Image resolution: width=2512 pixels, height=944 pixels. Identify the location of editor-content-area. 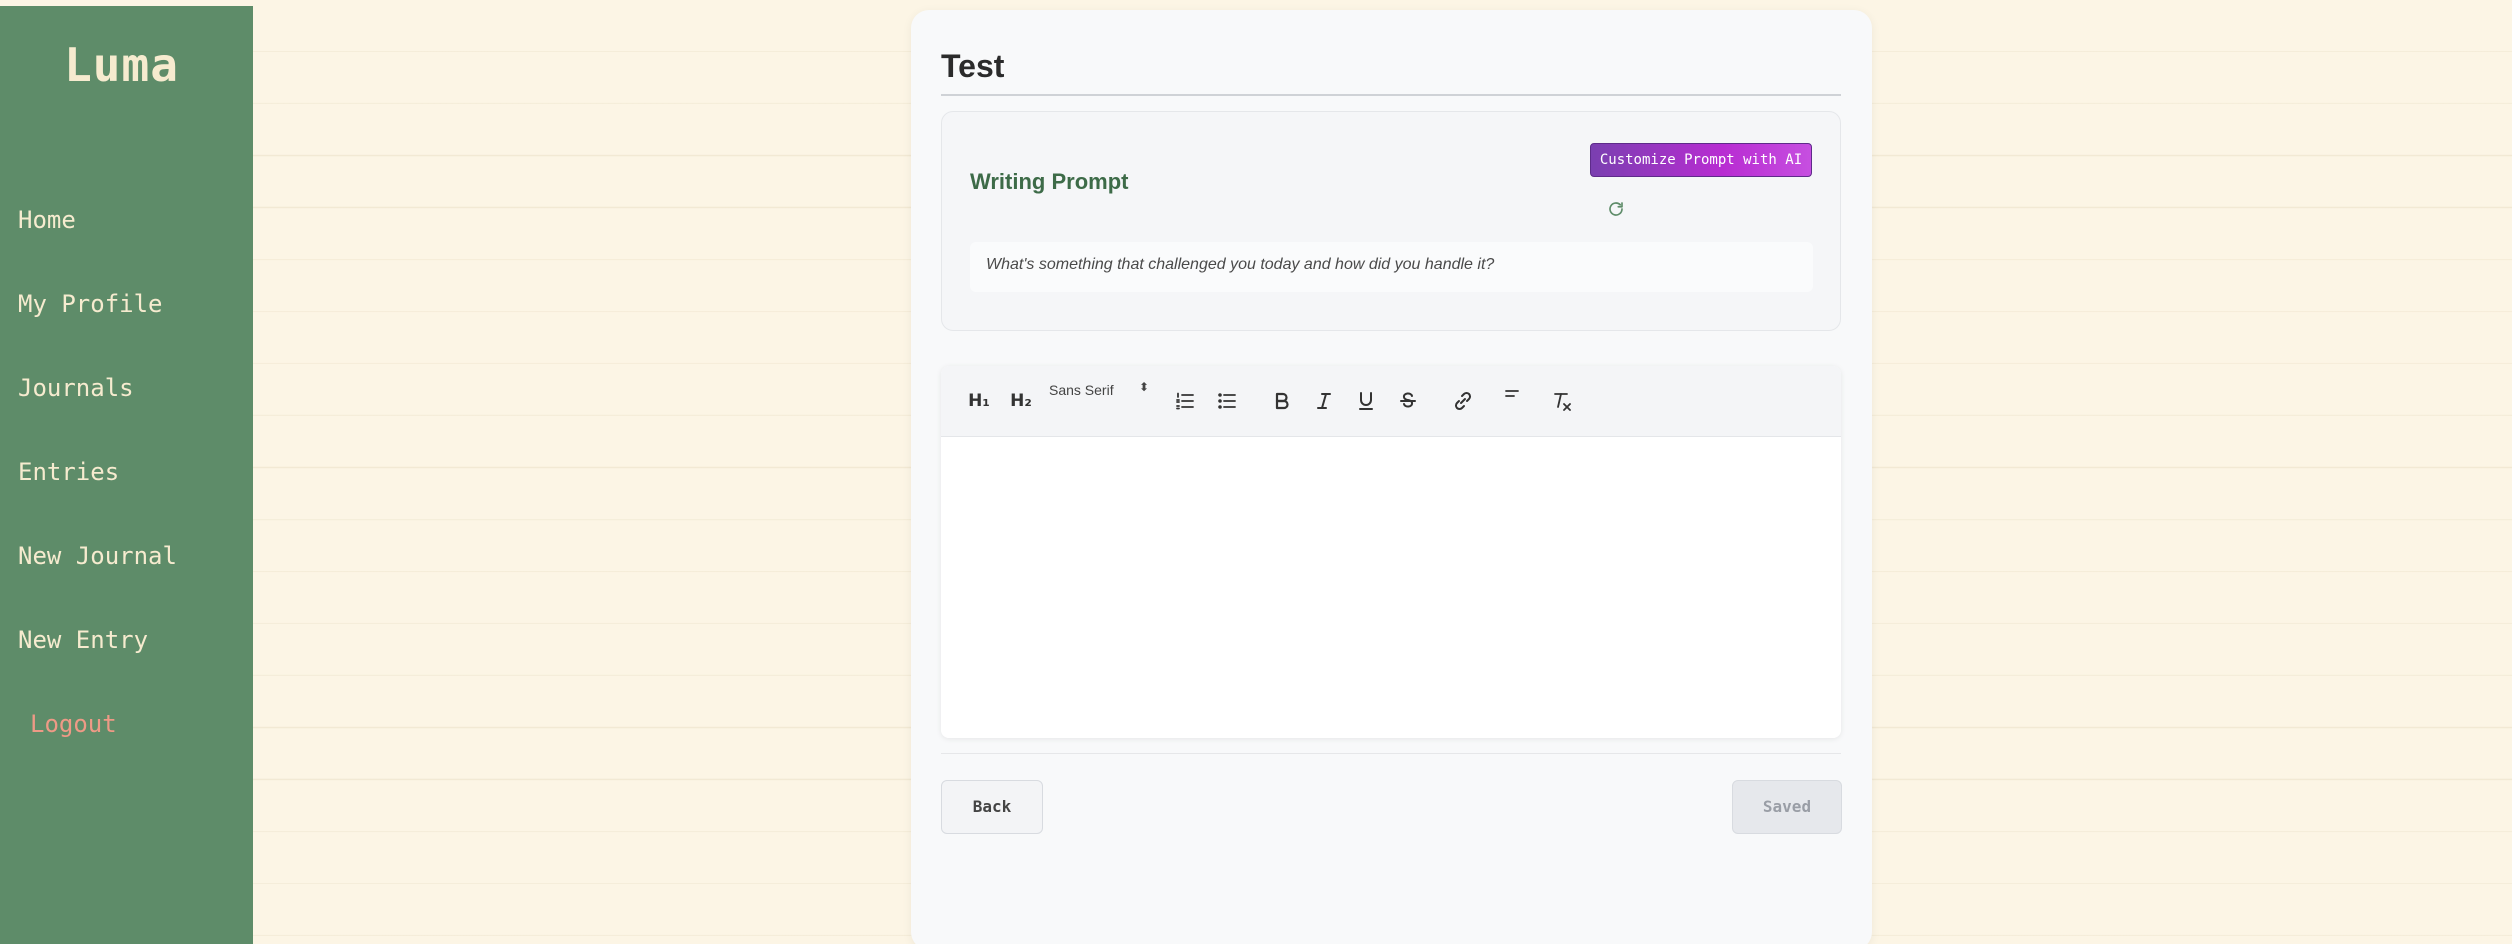
(1391, 588).